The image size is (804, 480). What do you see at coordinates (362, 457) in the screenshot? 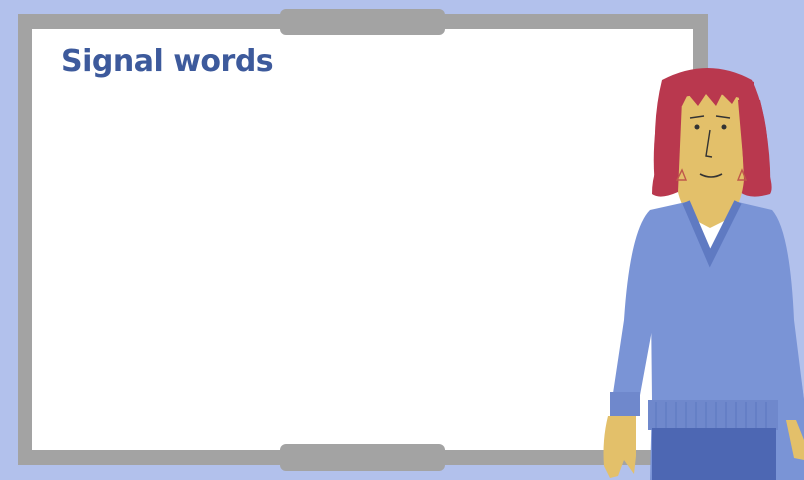
I see `whiteboard-bottom-clip` at bounding box center [362, 457].